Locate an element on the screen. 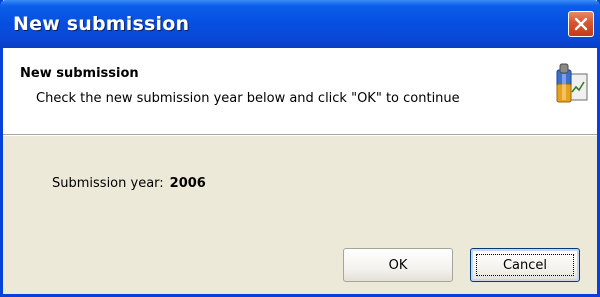  submission-year-value: 2006 is located at coordinates (187, 183).